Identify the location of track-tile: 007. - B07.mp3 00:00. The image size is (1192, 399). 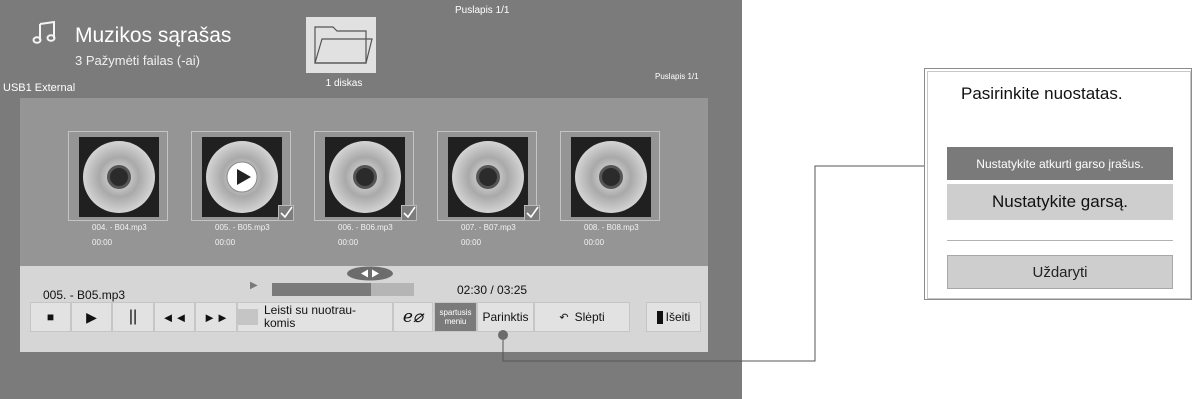
(488, 189).